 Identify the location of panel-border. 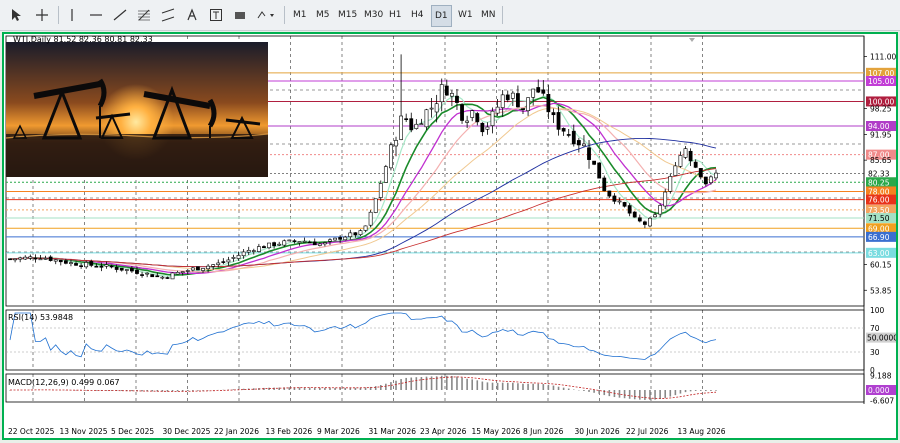
(435, 388).